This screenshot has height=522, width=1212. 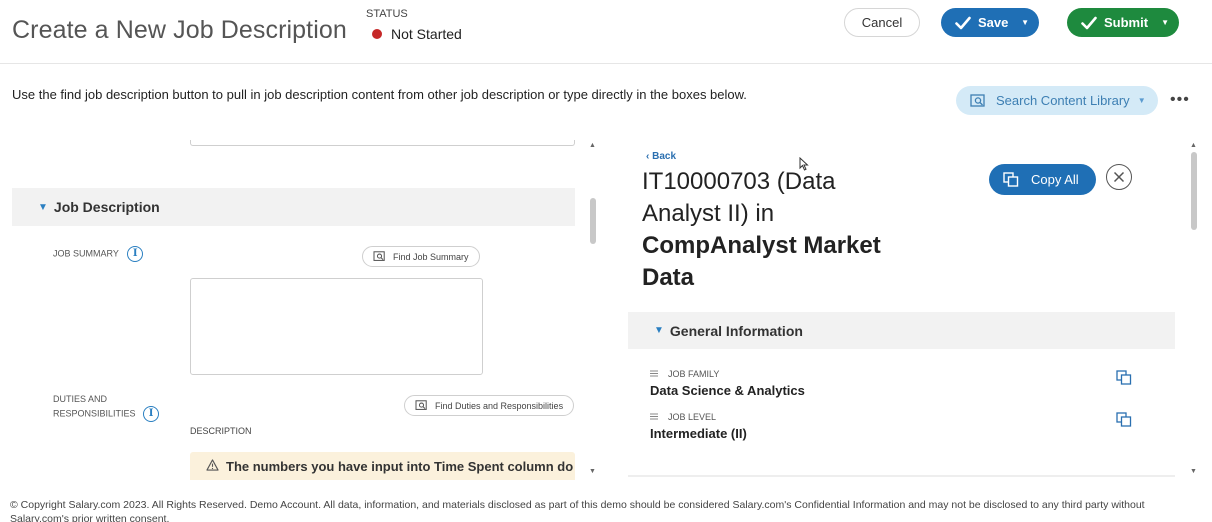 I want to click on find-duties-button: Find Duties and Responsibilities, so click(x=489, y=405).